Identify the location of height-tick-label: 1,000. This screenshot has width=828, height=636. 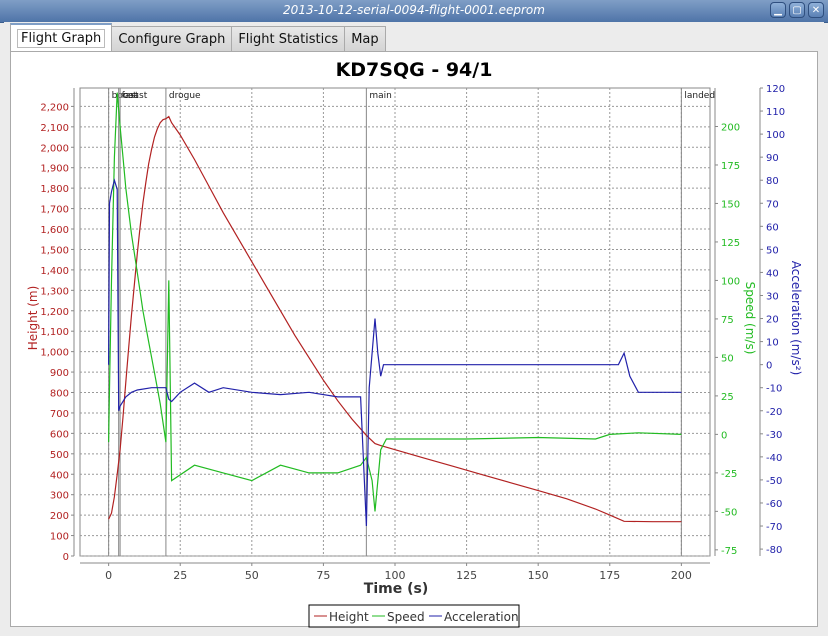
(54, 353).